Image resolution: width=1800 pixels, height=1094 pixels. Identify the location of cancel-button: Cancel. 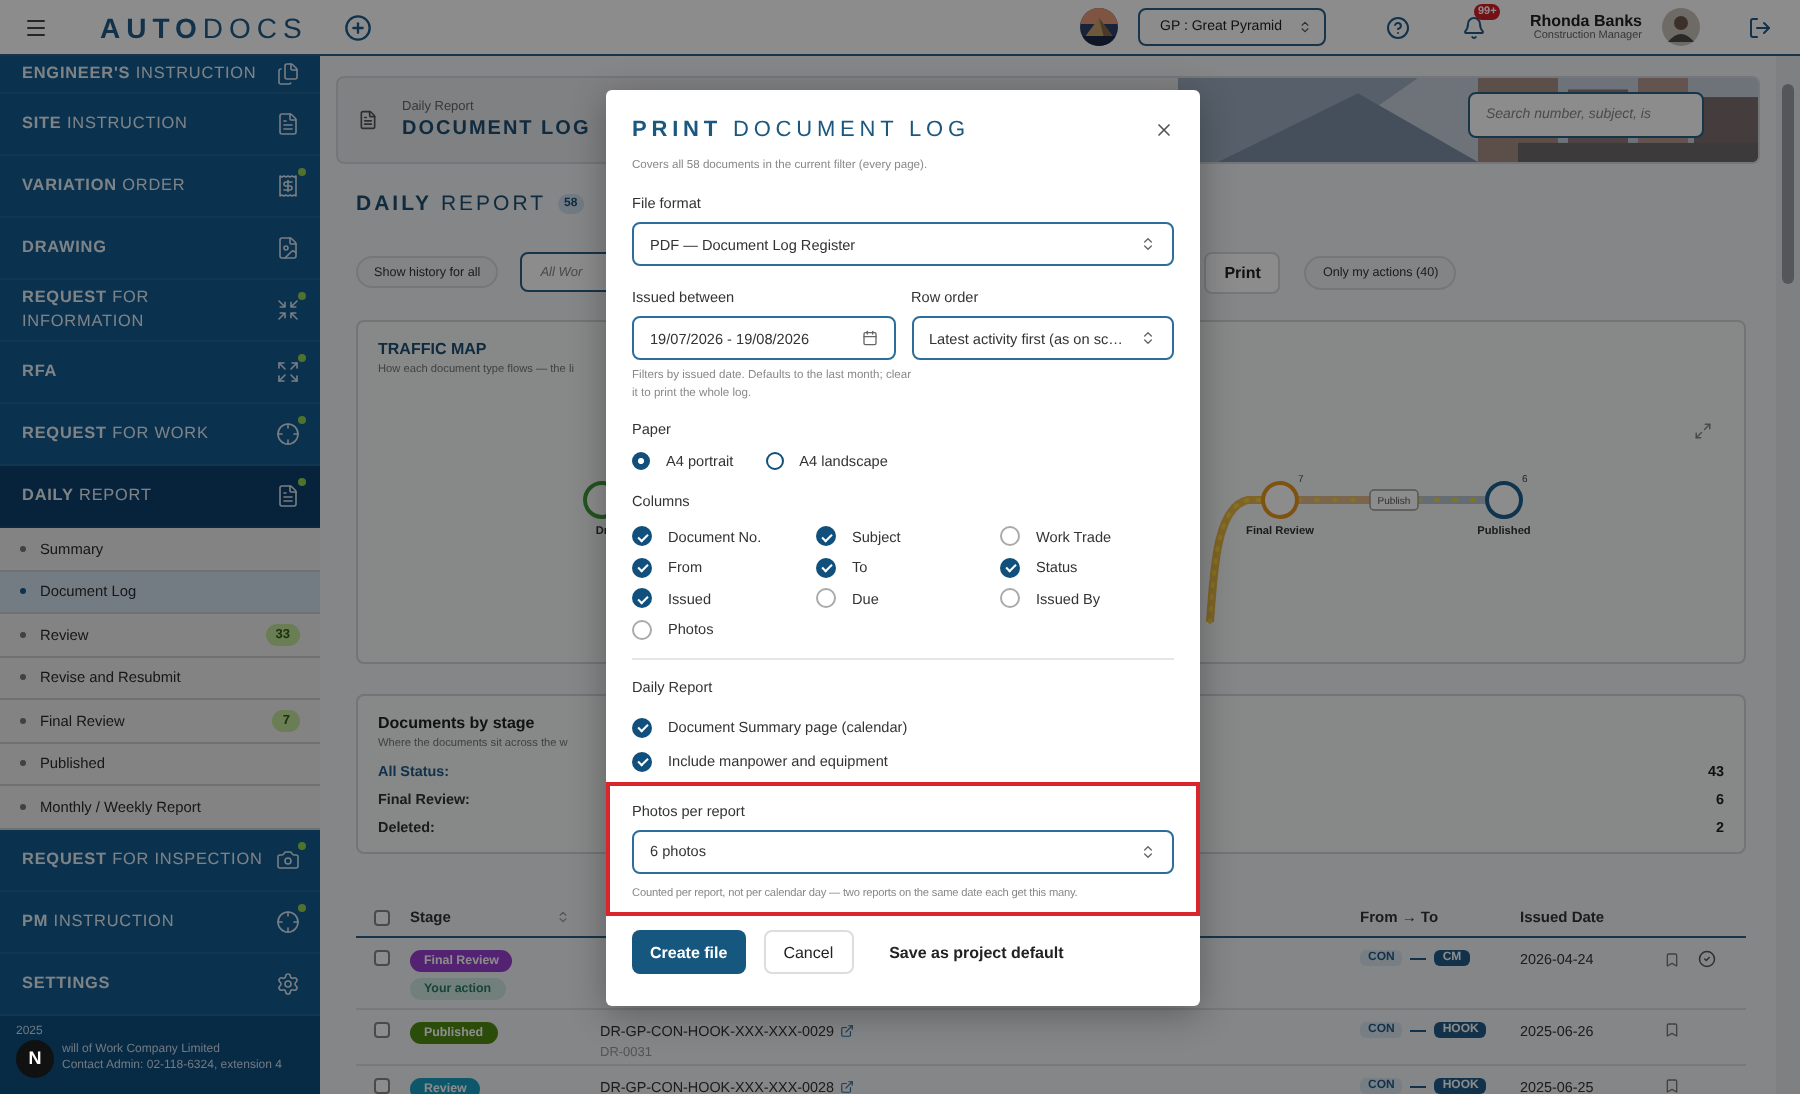
(808, 952).